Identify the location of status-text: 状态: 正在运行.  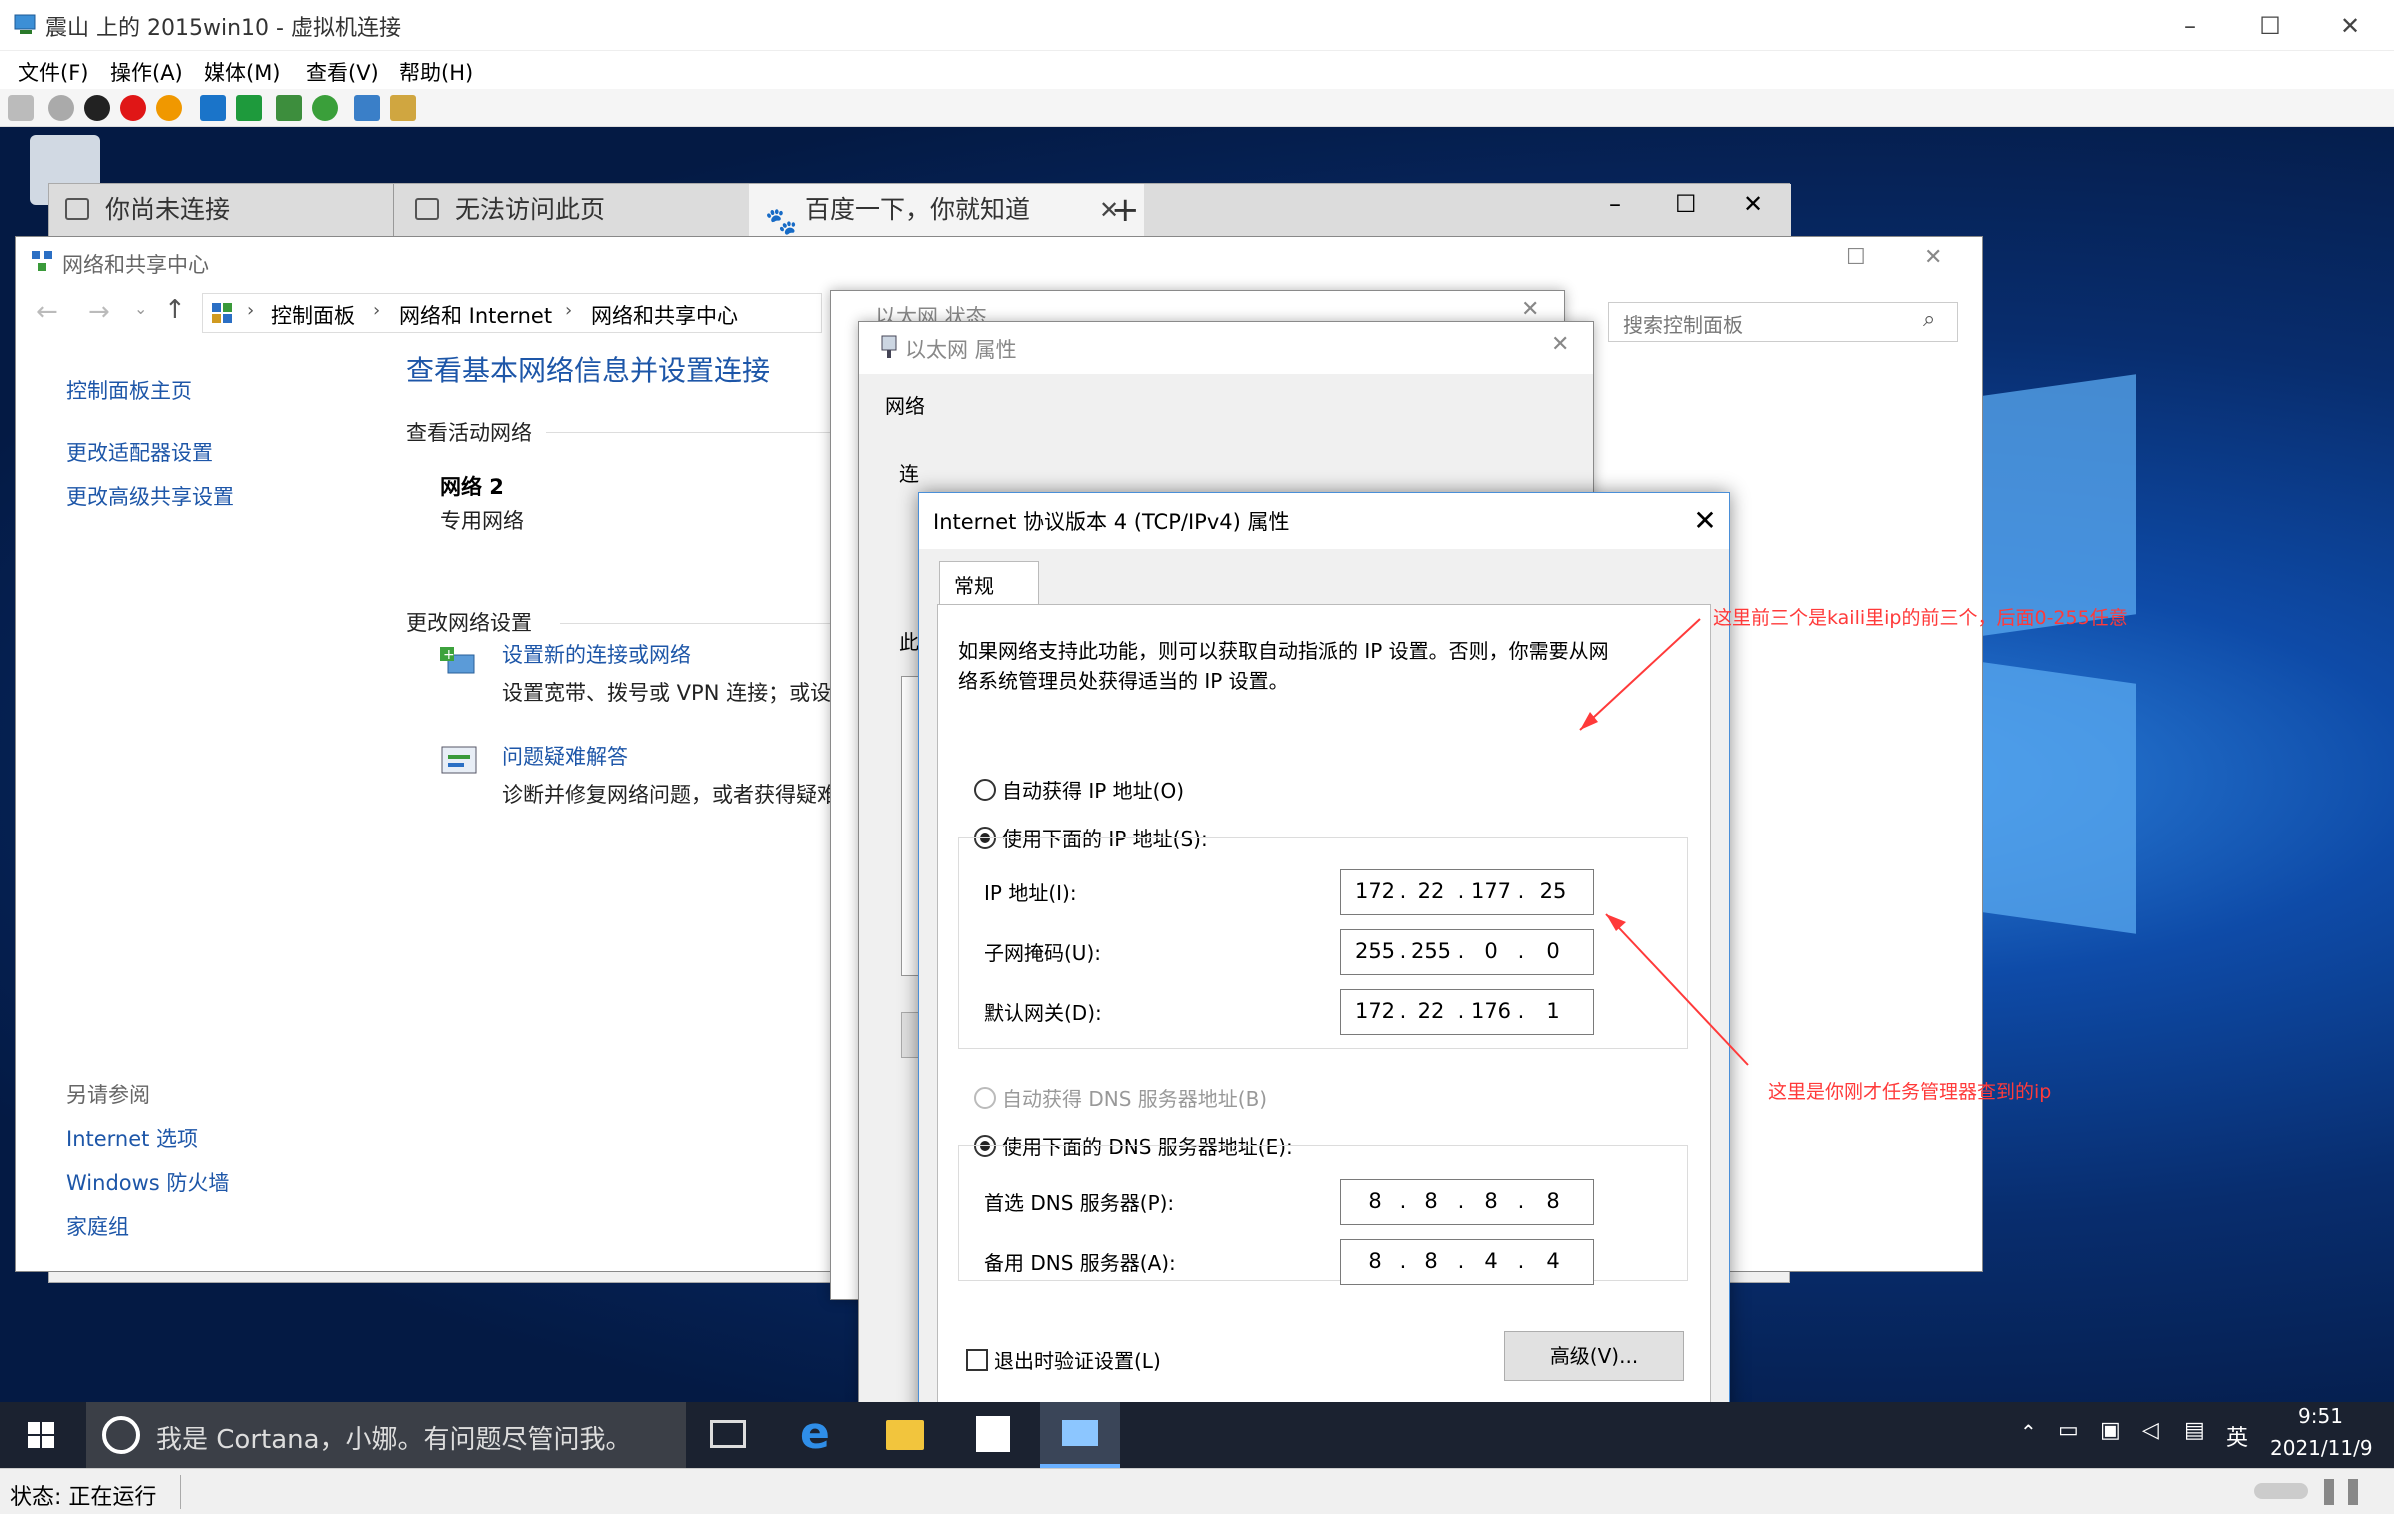
(83, 1497).